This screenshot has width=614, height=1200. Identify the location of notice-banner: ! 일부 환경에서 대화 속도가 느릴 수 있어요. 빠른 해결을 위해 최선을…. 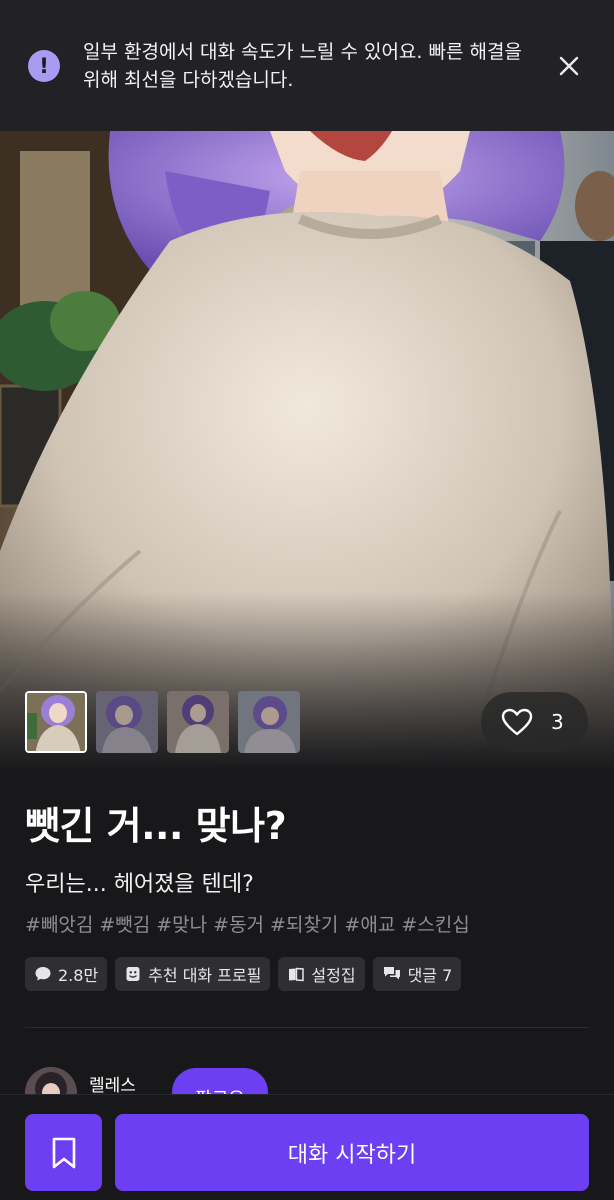
(307, 65).